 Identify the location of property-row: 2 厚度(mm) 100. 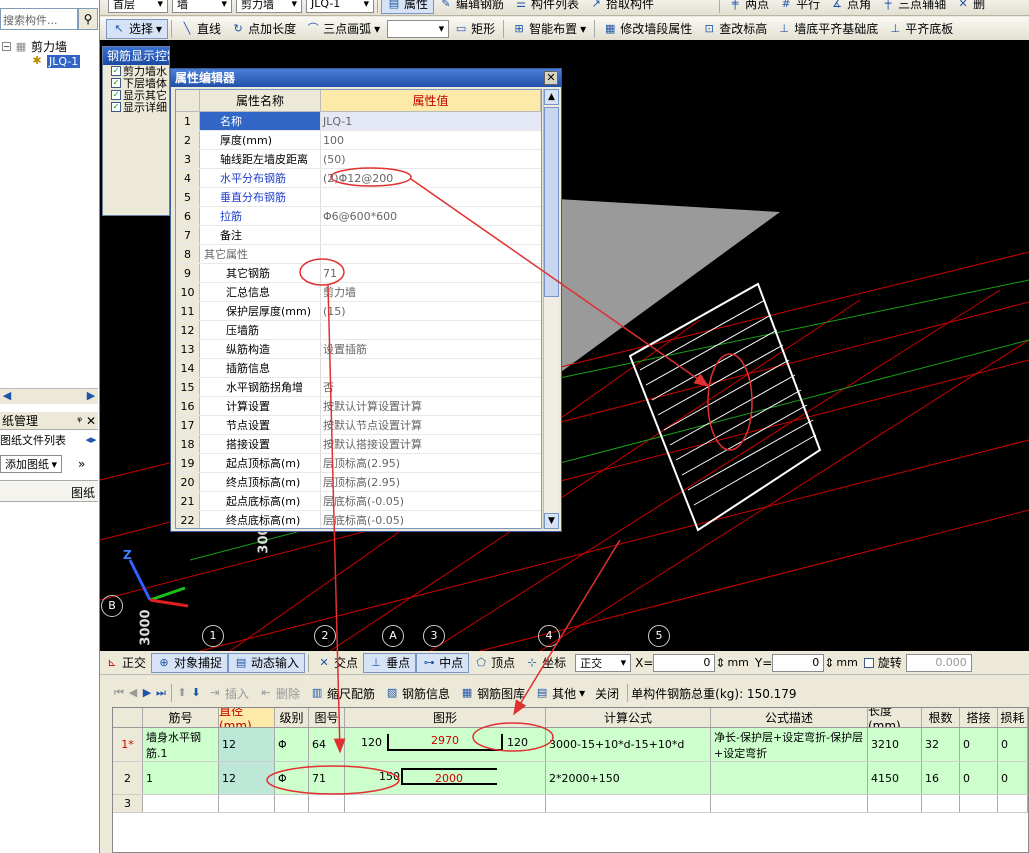
(358, 140).